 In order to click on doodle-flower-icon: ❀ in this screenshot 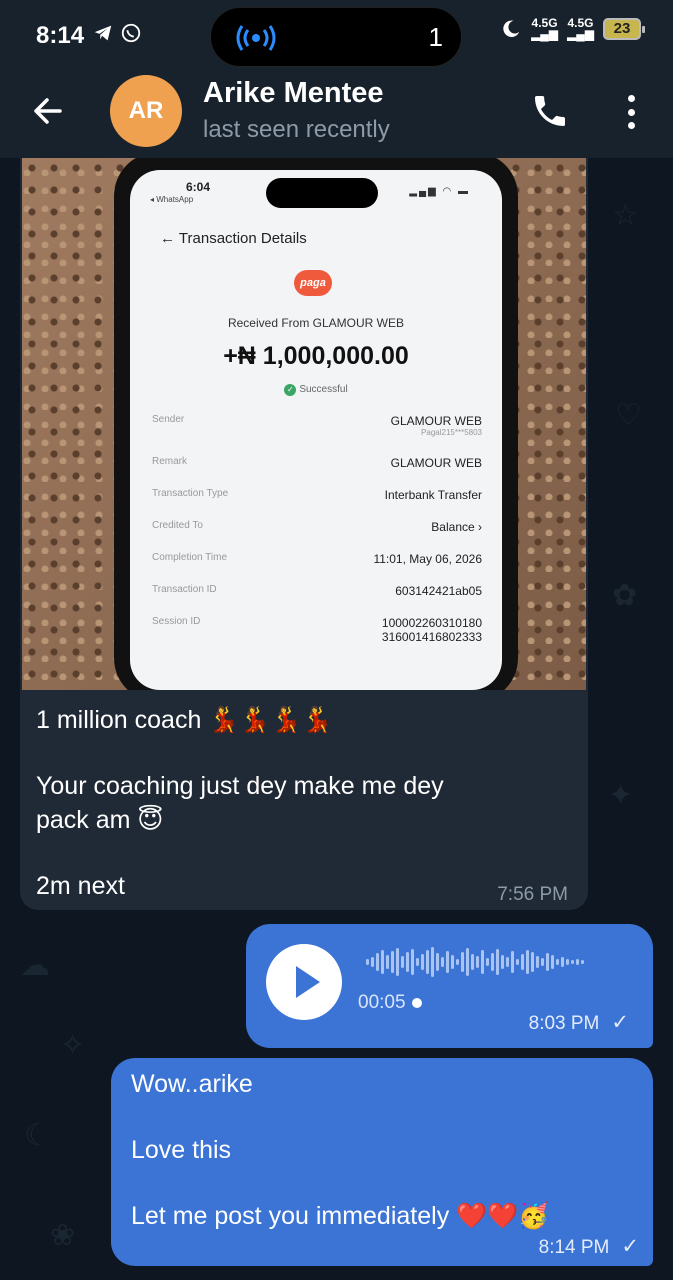, I will do `click(63, 1235)`.